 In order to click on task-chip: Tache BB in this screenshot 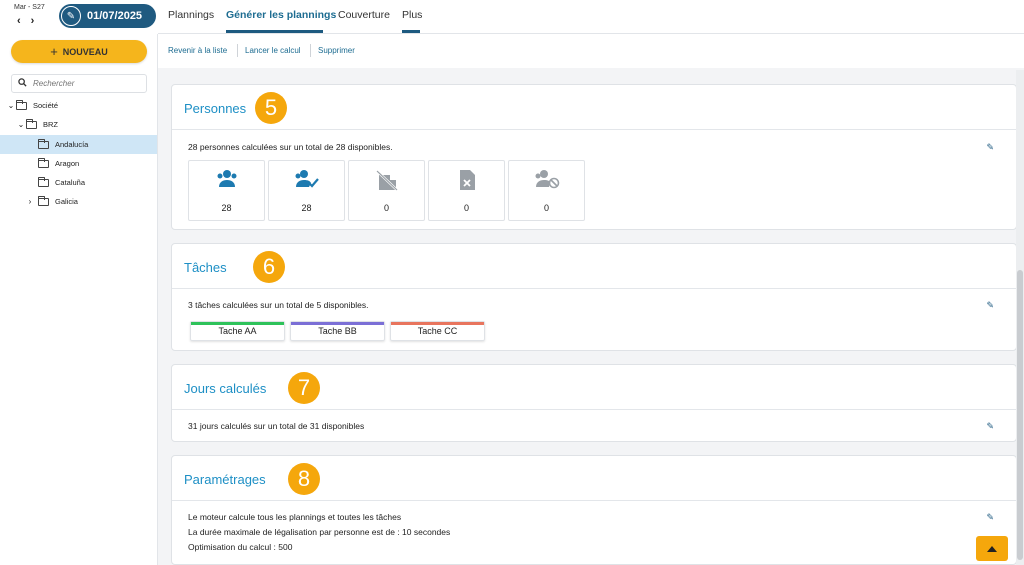, I will do `click(337, 331)`.